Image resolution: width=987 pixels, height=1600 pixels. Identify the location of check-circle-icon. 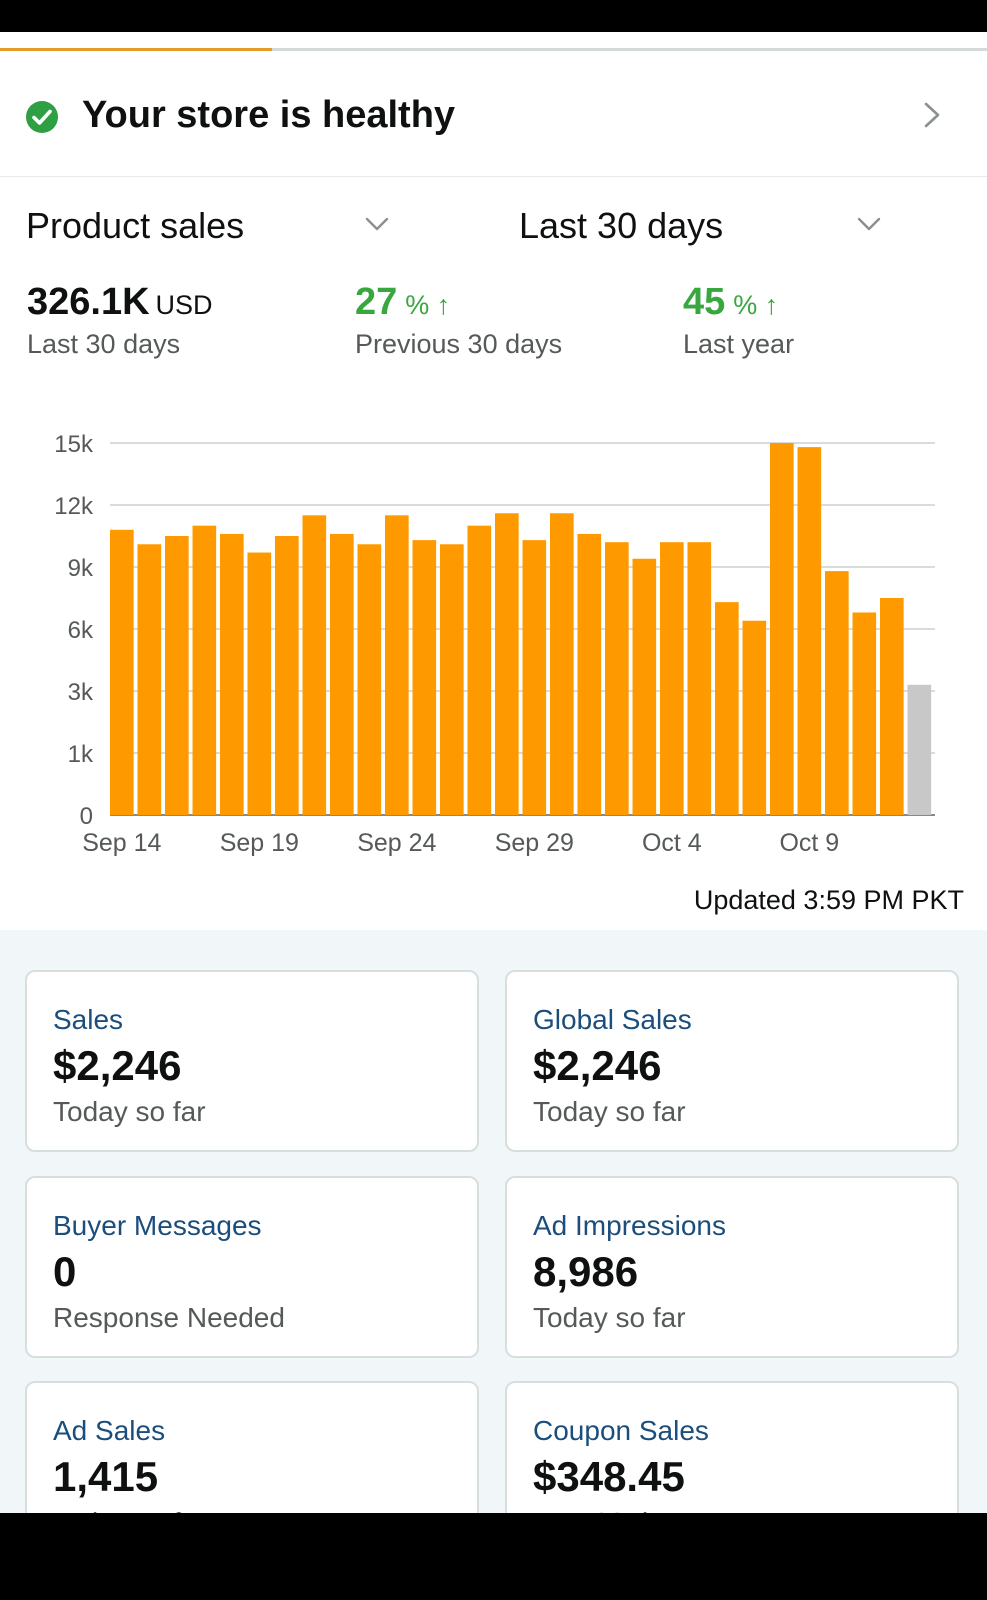
(42, 117).